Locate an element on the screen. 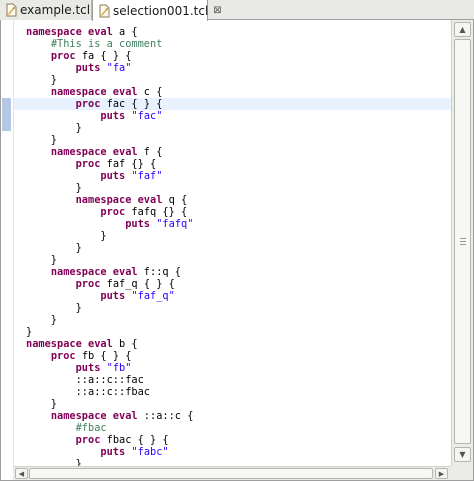 Image resolution: width=474 pixels, height=481 pixels. code-line: puts "faf_q" is located at coordinates (232, 296).